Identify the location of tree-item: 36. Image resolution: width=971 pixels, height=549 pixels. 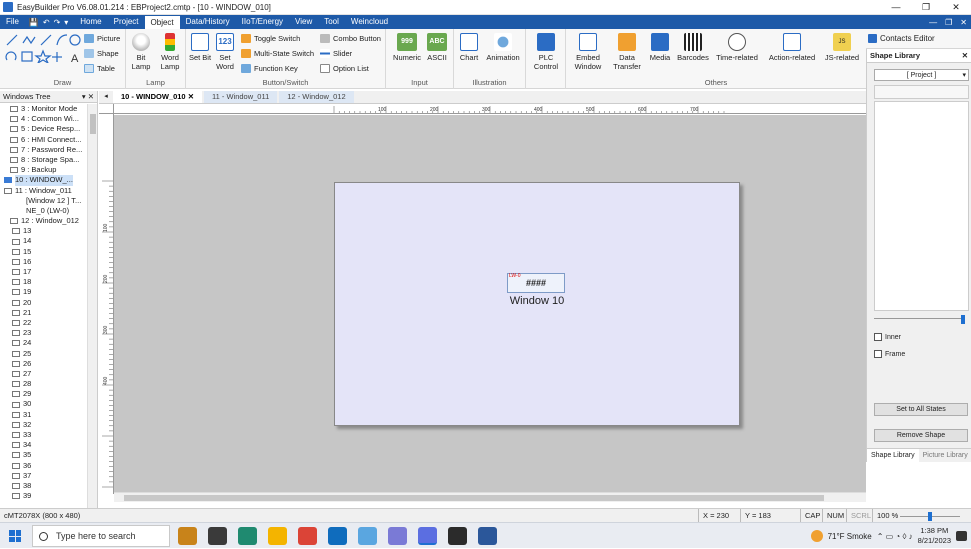
(44, 466).